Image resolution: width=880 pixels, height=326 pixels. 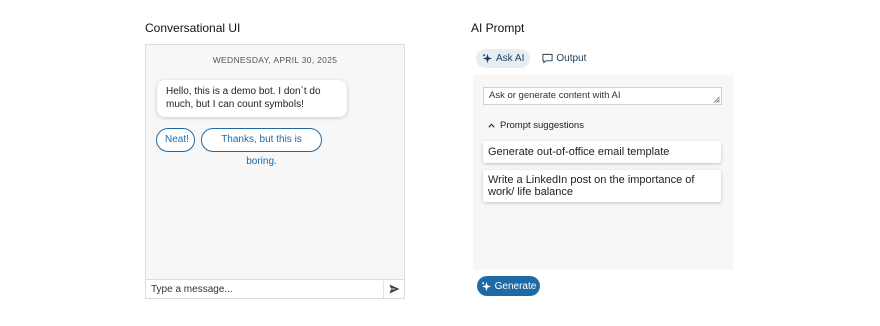 What do you see at coordinates (579, 152) in the screenshot?
I see `prompt-suggestion-text: Generate out-of-office email template` at bounding box center [579, 152].